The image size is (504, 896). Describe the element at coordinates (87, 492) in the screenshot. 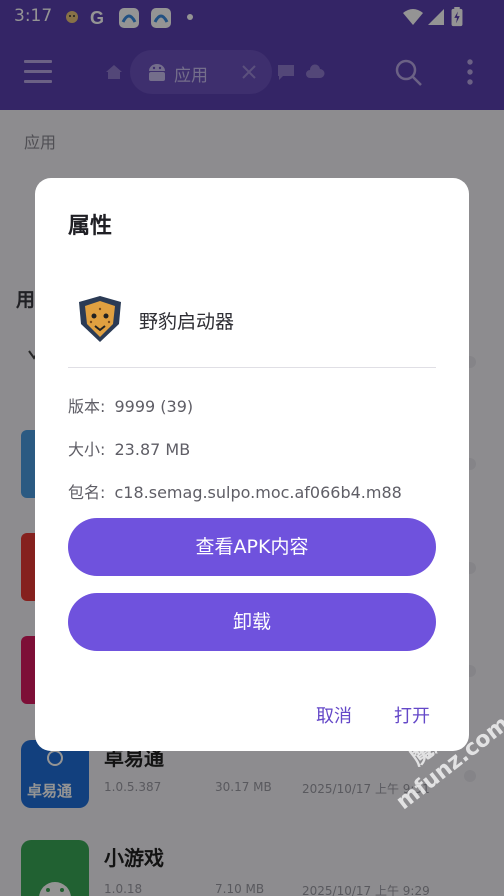

I see `package-label: 包名:` at that location.